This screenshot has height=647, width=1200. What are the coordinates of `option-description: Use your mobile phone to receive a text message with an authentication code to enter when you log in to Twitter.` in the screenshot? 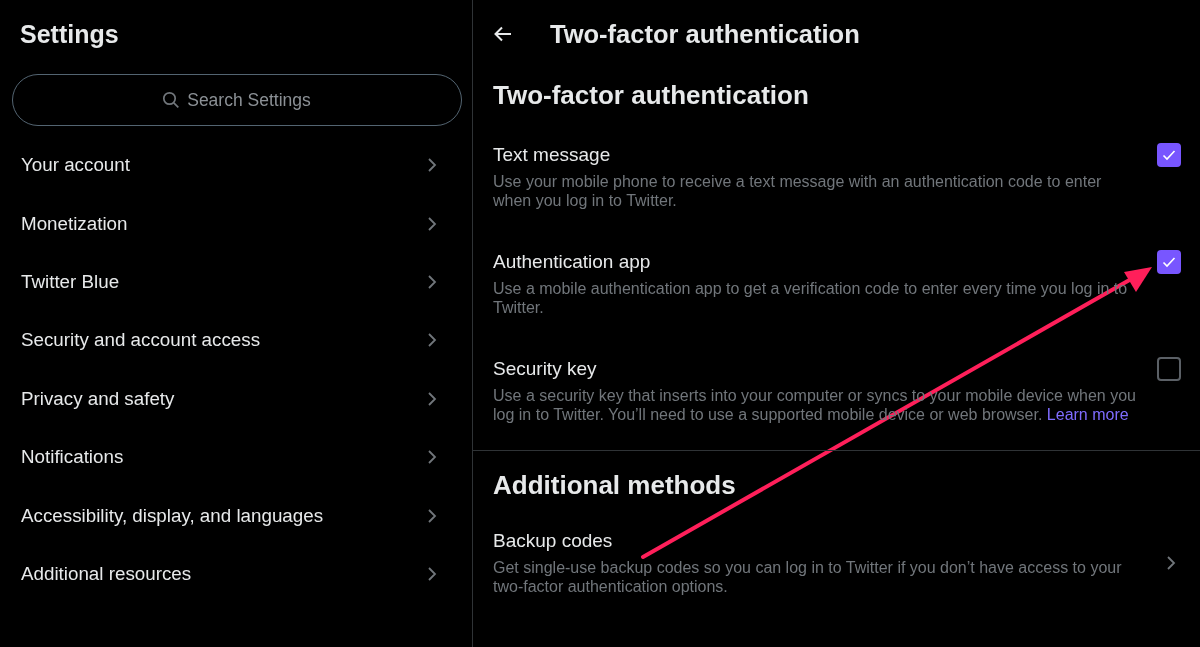 It's located at (798, 191).